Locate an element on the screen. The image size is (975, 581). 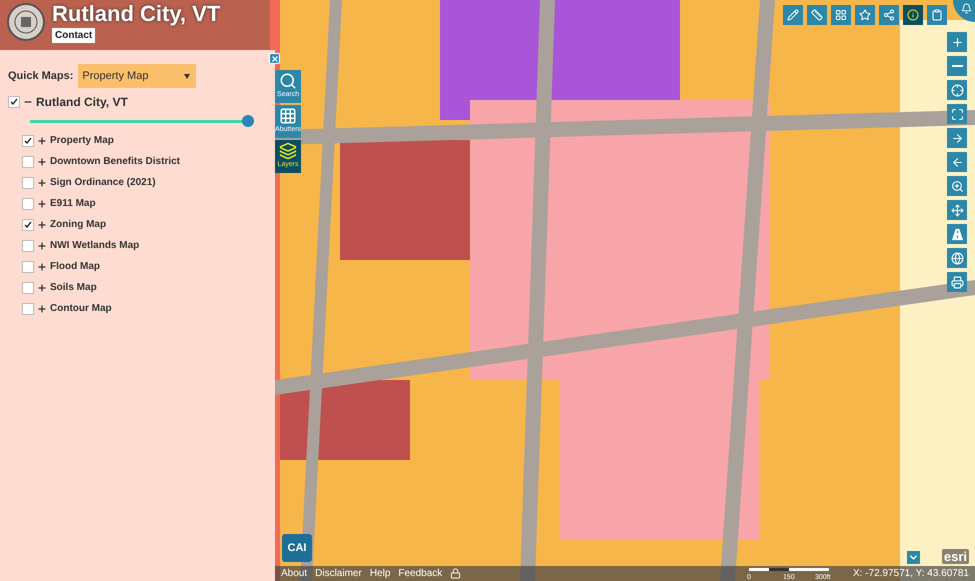
quick-maps-label: Quick Maps: is located at coordinates (41, 76).